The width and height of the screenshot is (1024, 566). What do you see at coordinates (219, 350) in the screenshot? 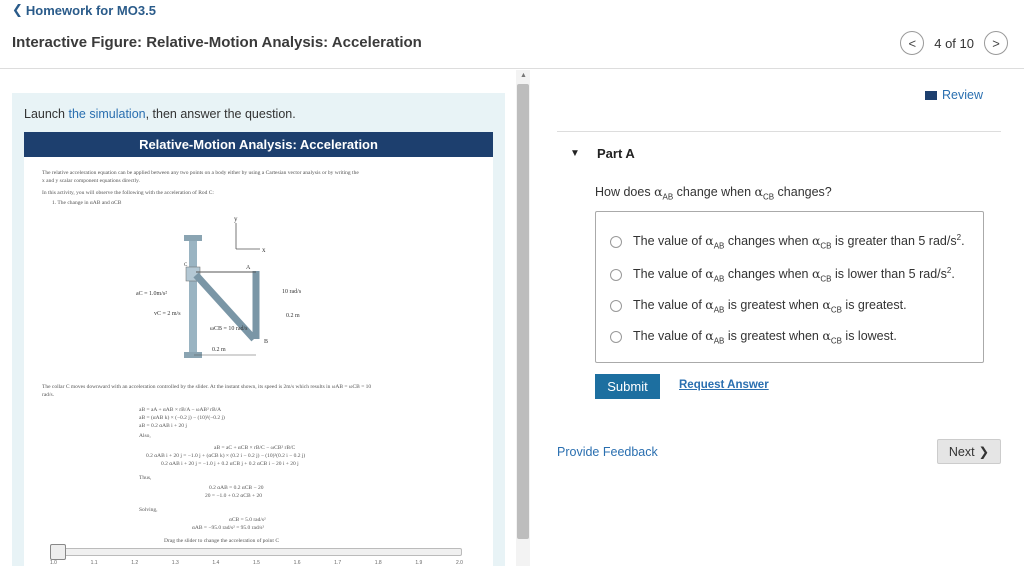
I see `distance-cb-label: 0.2 m` at bounding box center [219, 350].